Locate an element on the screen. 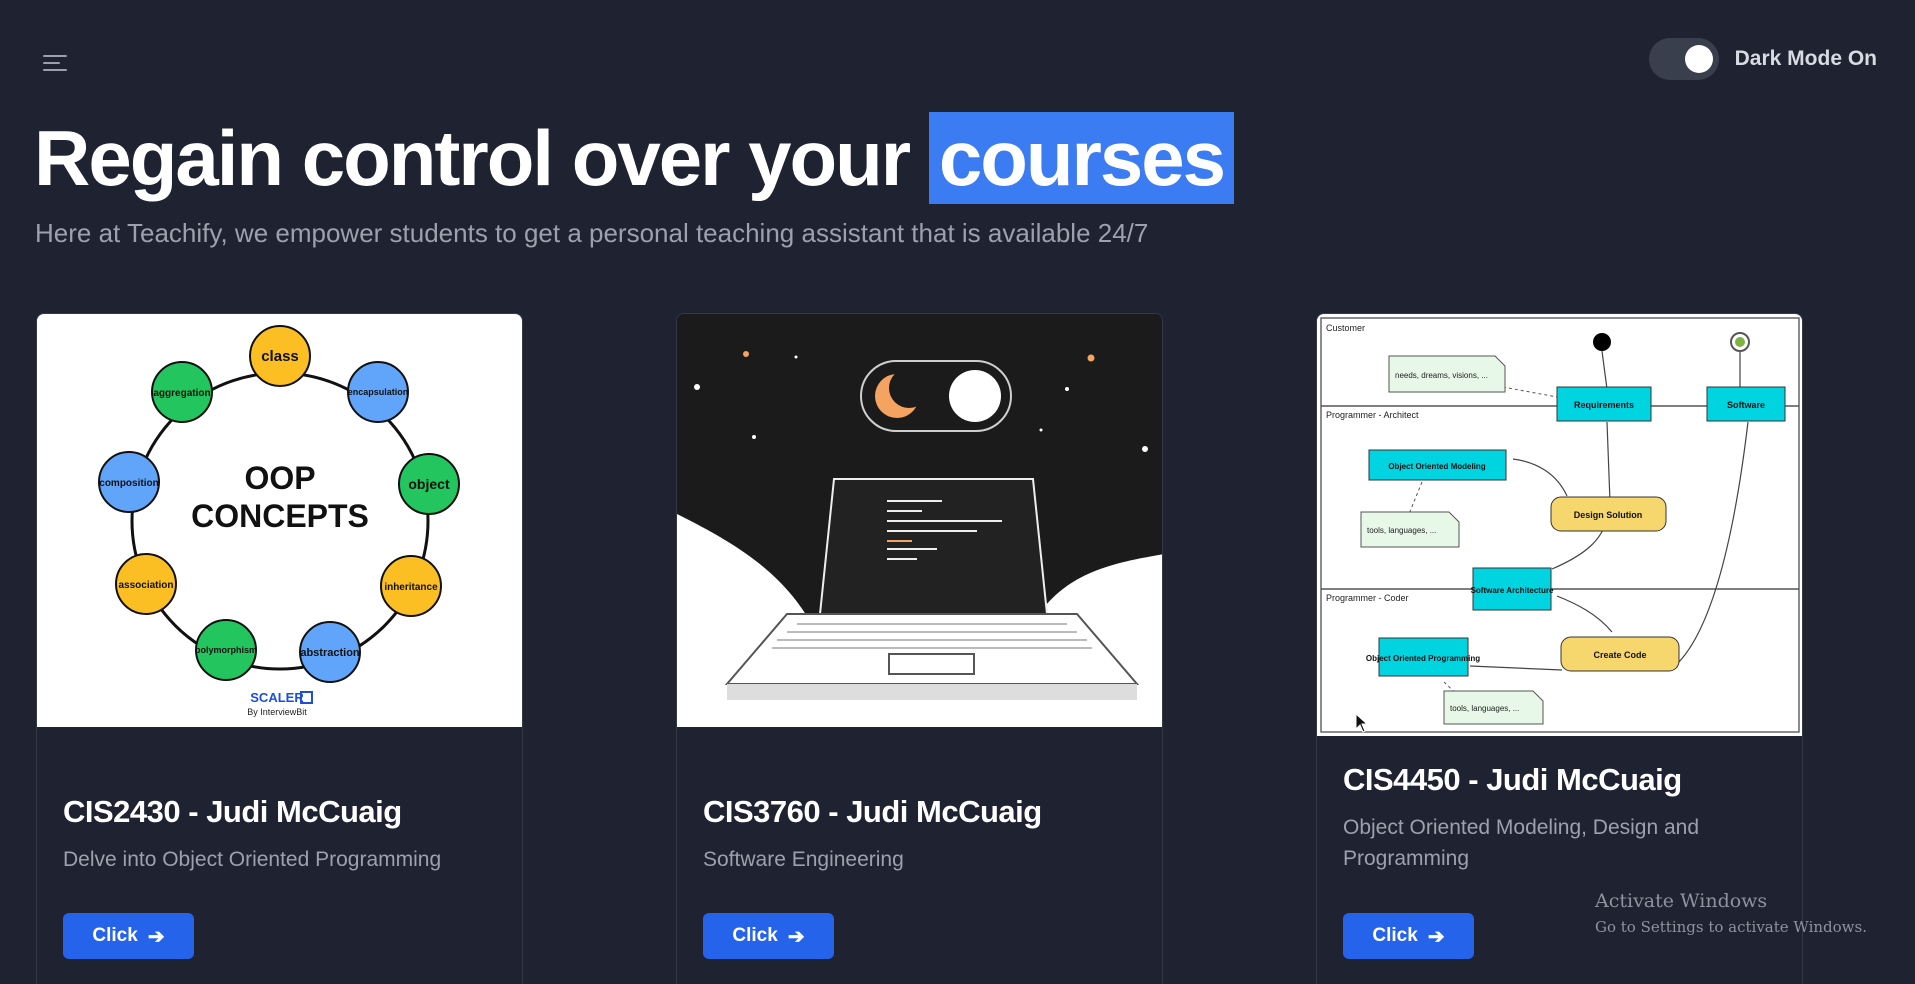 The width and height of the screenshot is (1915, 984). course-image-laptop is located at coordinates (919, 520).